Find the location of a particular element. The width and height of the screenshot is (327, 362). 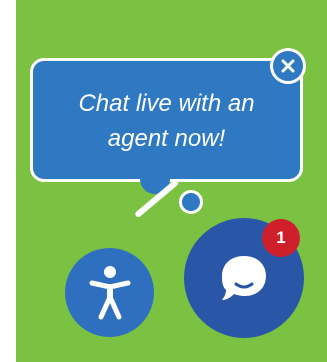

accessibility-button is located at coordinates (109, 292).